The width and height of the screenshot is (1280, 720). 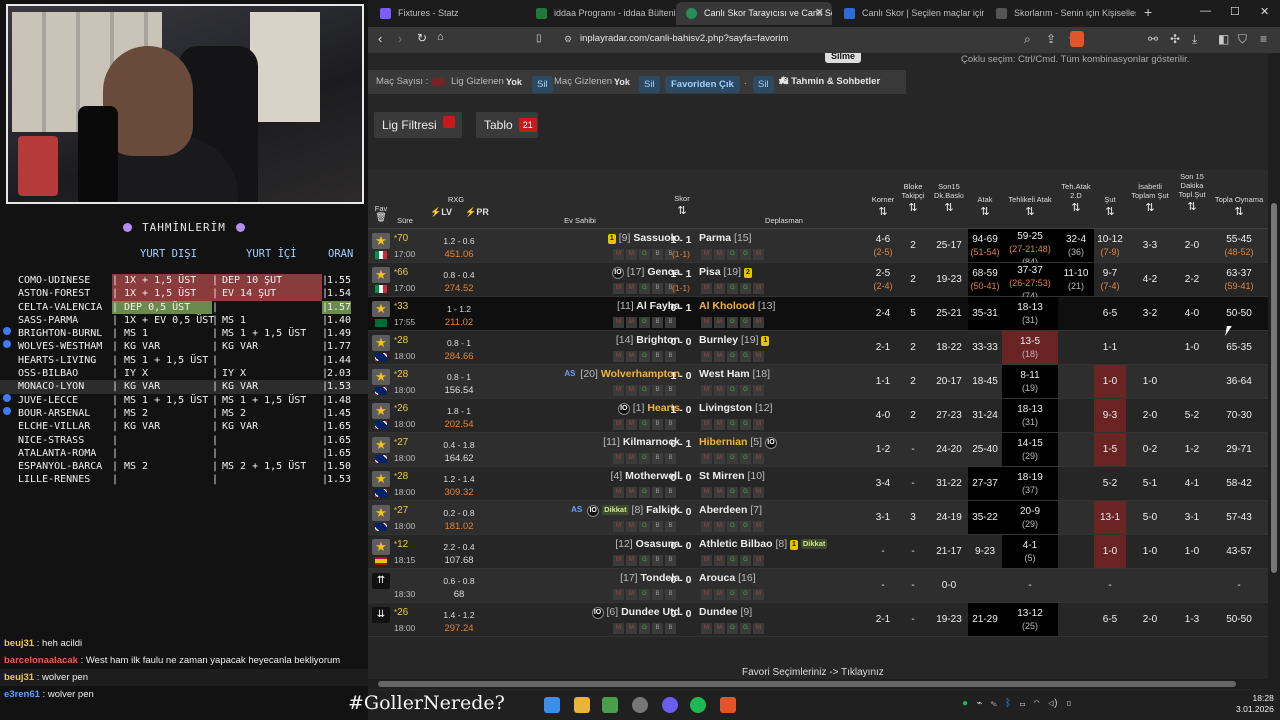 I want to click on col-deplasman: Deplasman, so click(x=784, y=220).